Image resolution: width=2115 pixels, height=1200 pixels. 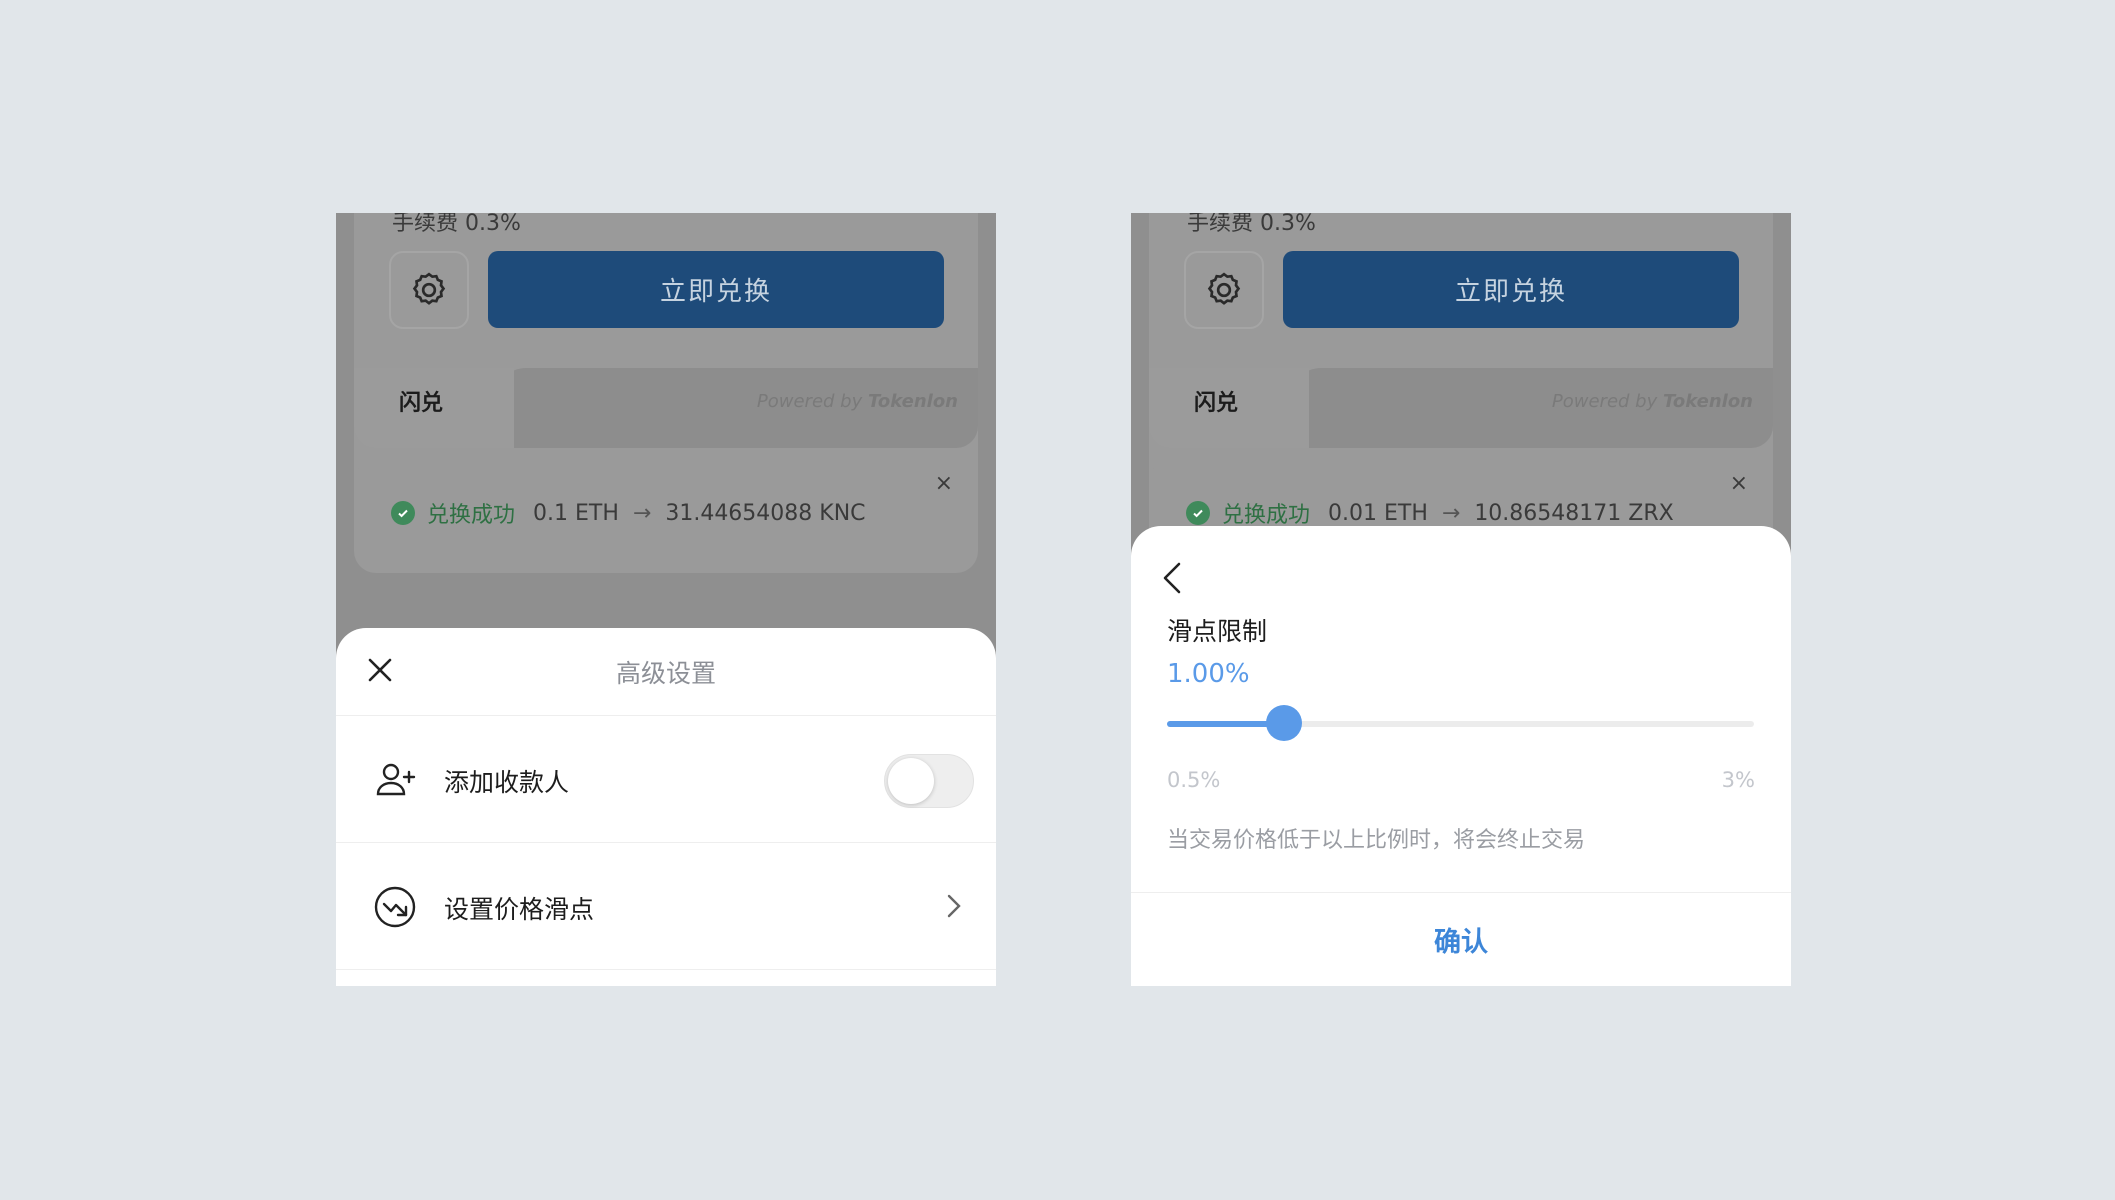 I want to click on slider-min-label: 0.5%, so click(x=1194, y=780).